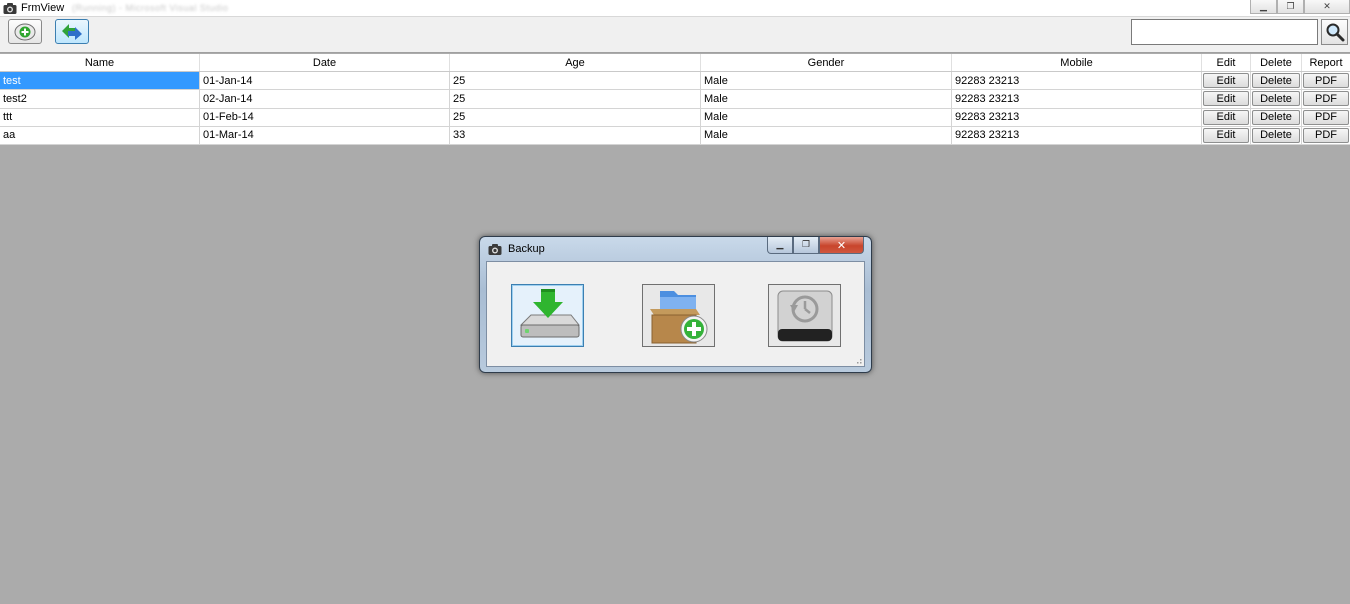  What do you see at coordinates (549, 312) in the screenshot?
I see `backup-drive-download-icon` at bounding box center [549, 312].